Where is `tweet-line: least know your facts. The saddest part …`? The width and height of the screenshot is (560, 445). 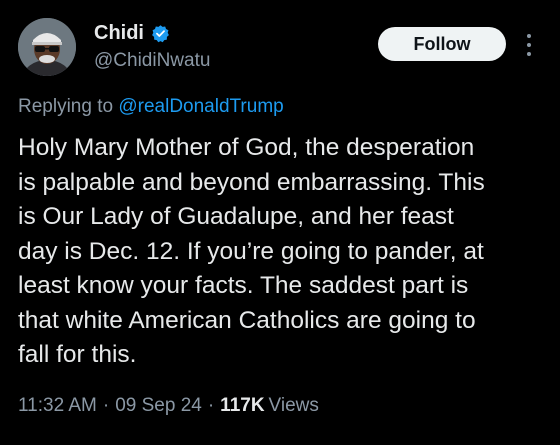
tweet-line: least know your facts. The saddest part … is located at coordinates (243, 285).